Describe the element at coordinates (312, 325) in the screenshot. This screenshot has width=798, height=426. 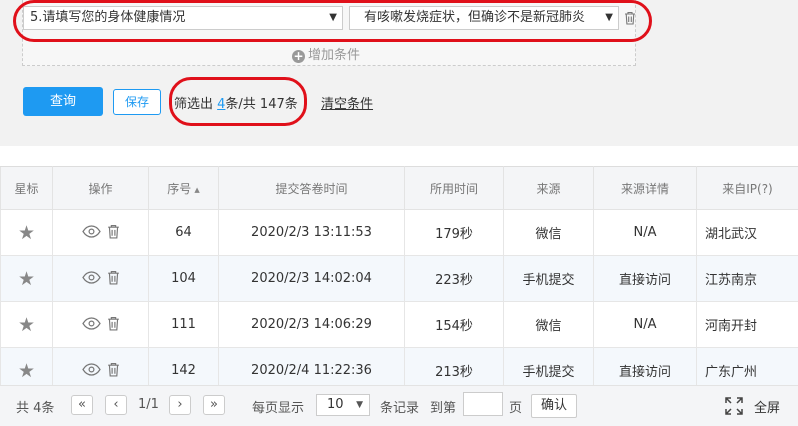
I see `submit-time-cell: 2020/2/3 14:06:29` at that location.